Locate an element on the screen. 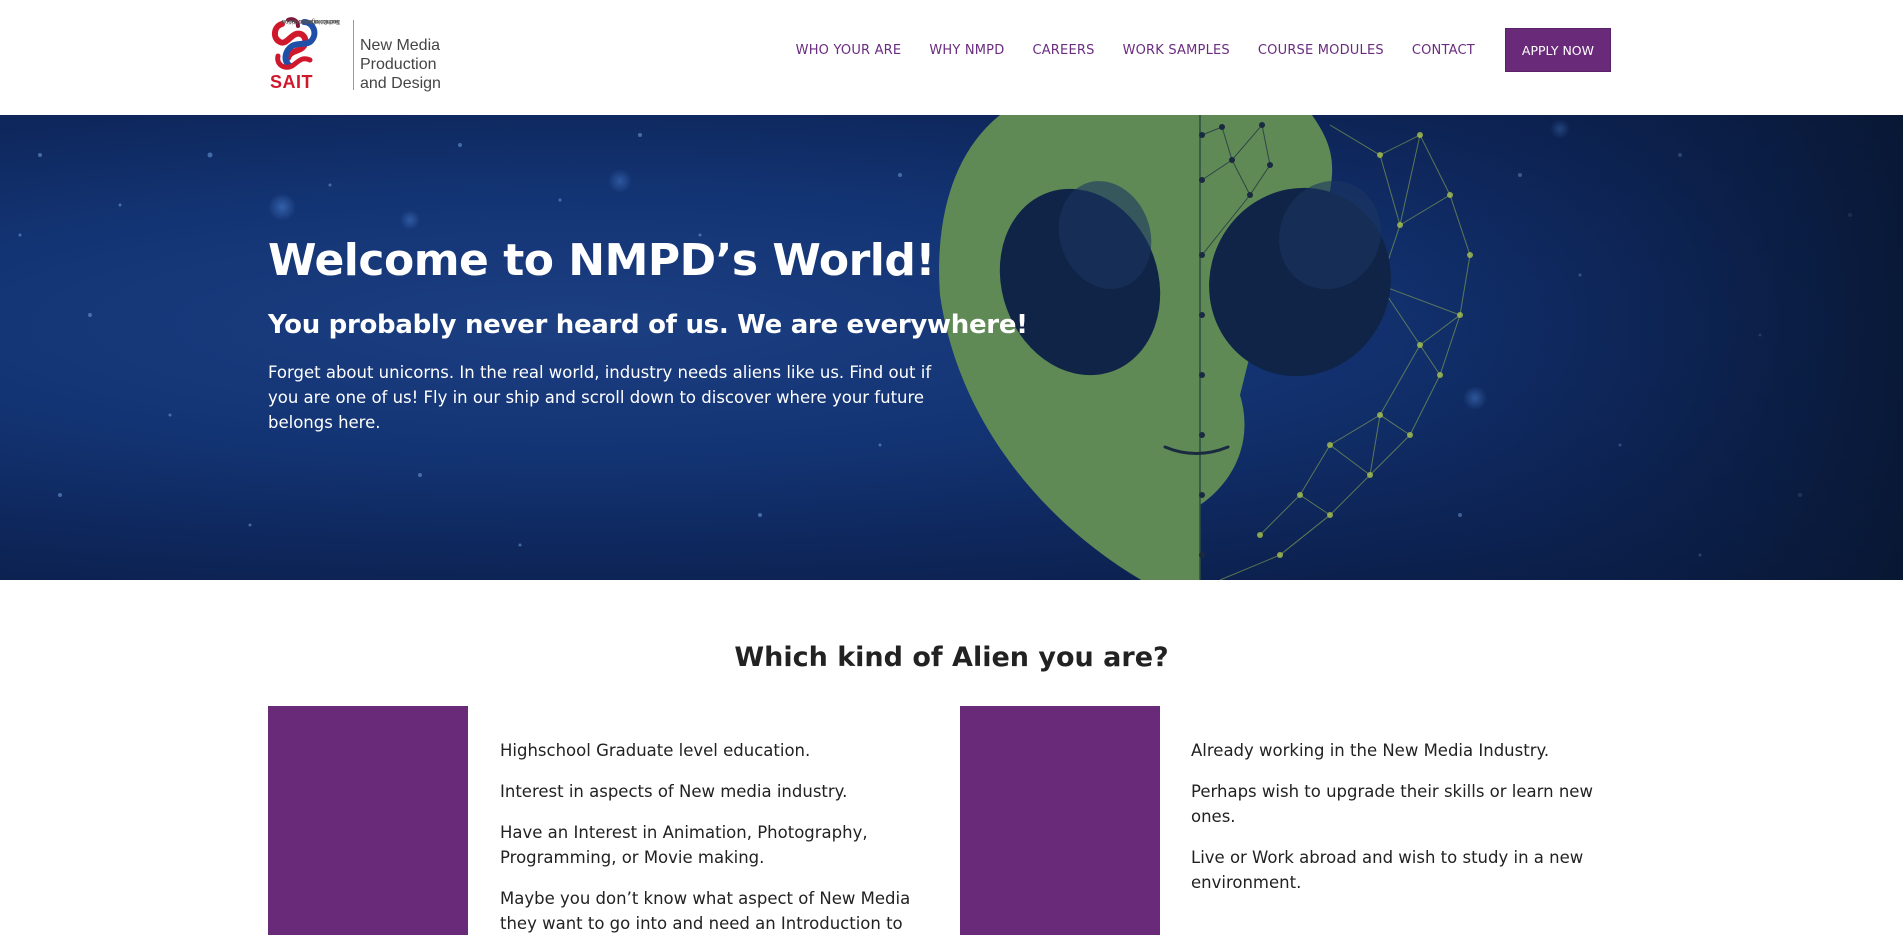  program-line: Production is located at coordinates (398, 64).